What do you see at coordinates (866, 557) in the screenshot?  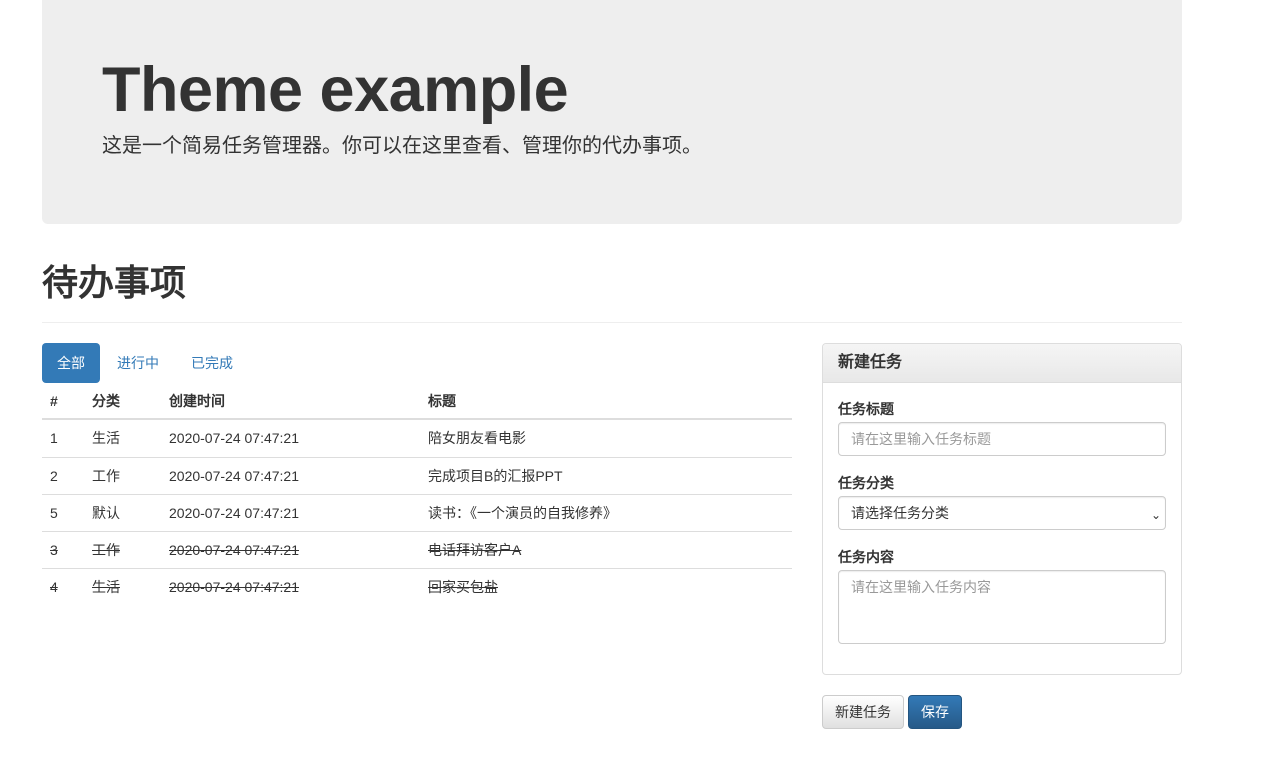 I see `task-content-label: 任务内容` at bounding box center [866, 557].